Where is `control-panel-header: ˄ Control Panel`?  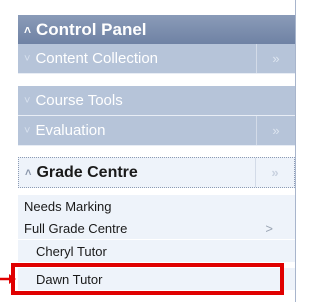 control-panel-header: ˄ Control Panel is located at coordinates (156, 29).